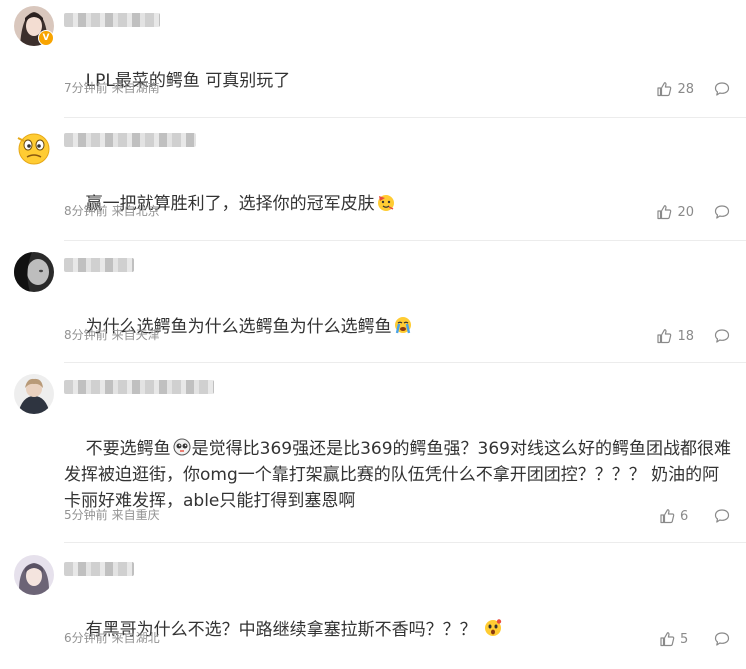 The image size is (746, 669). Describe the element at coordinates (685, 336) in the screenshot. I see `like-count: 18` at that location.